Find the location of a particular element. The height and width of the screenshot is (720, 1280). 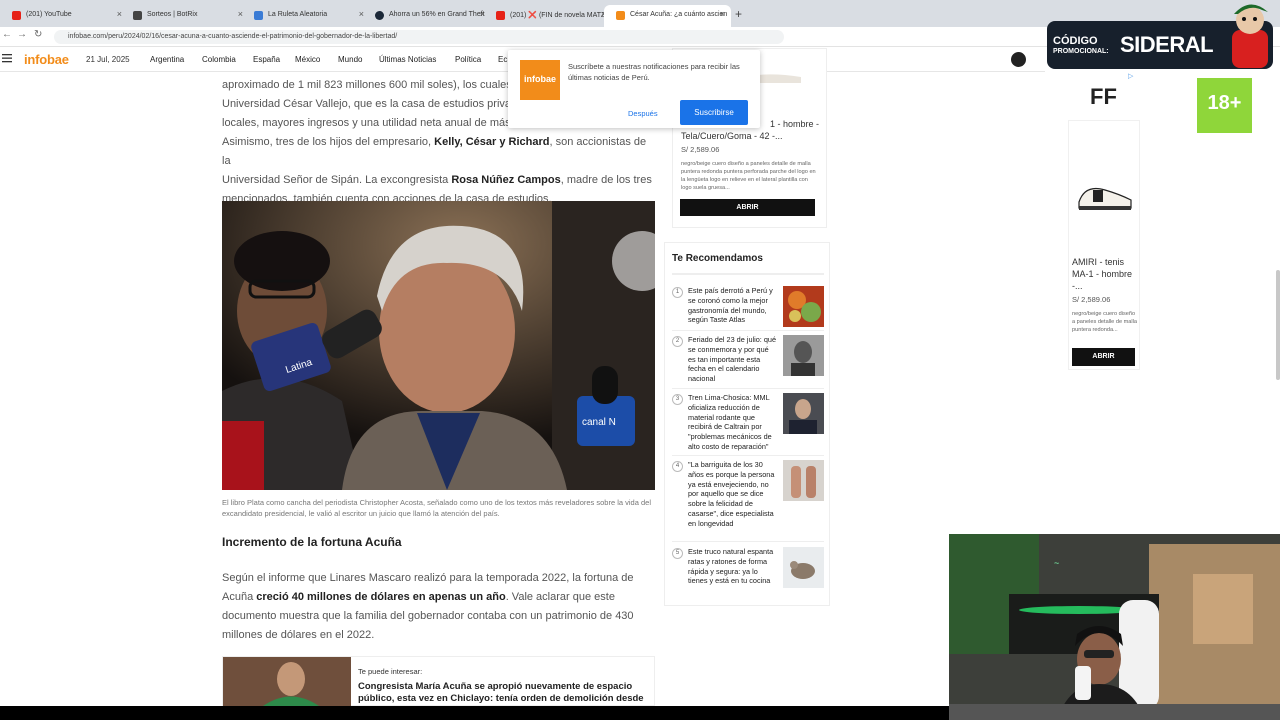

new-tab-button: + is located at coordinates (738, 14).